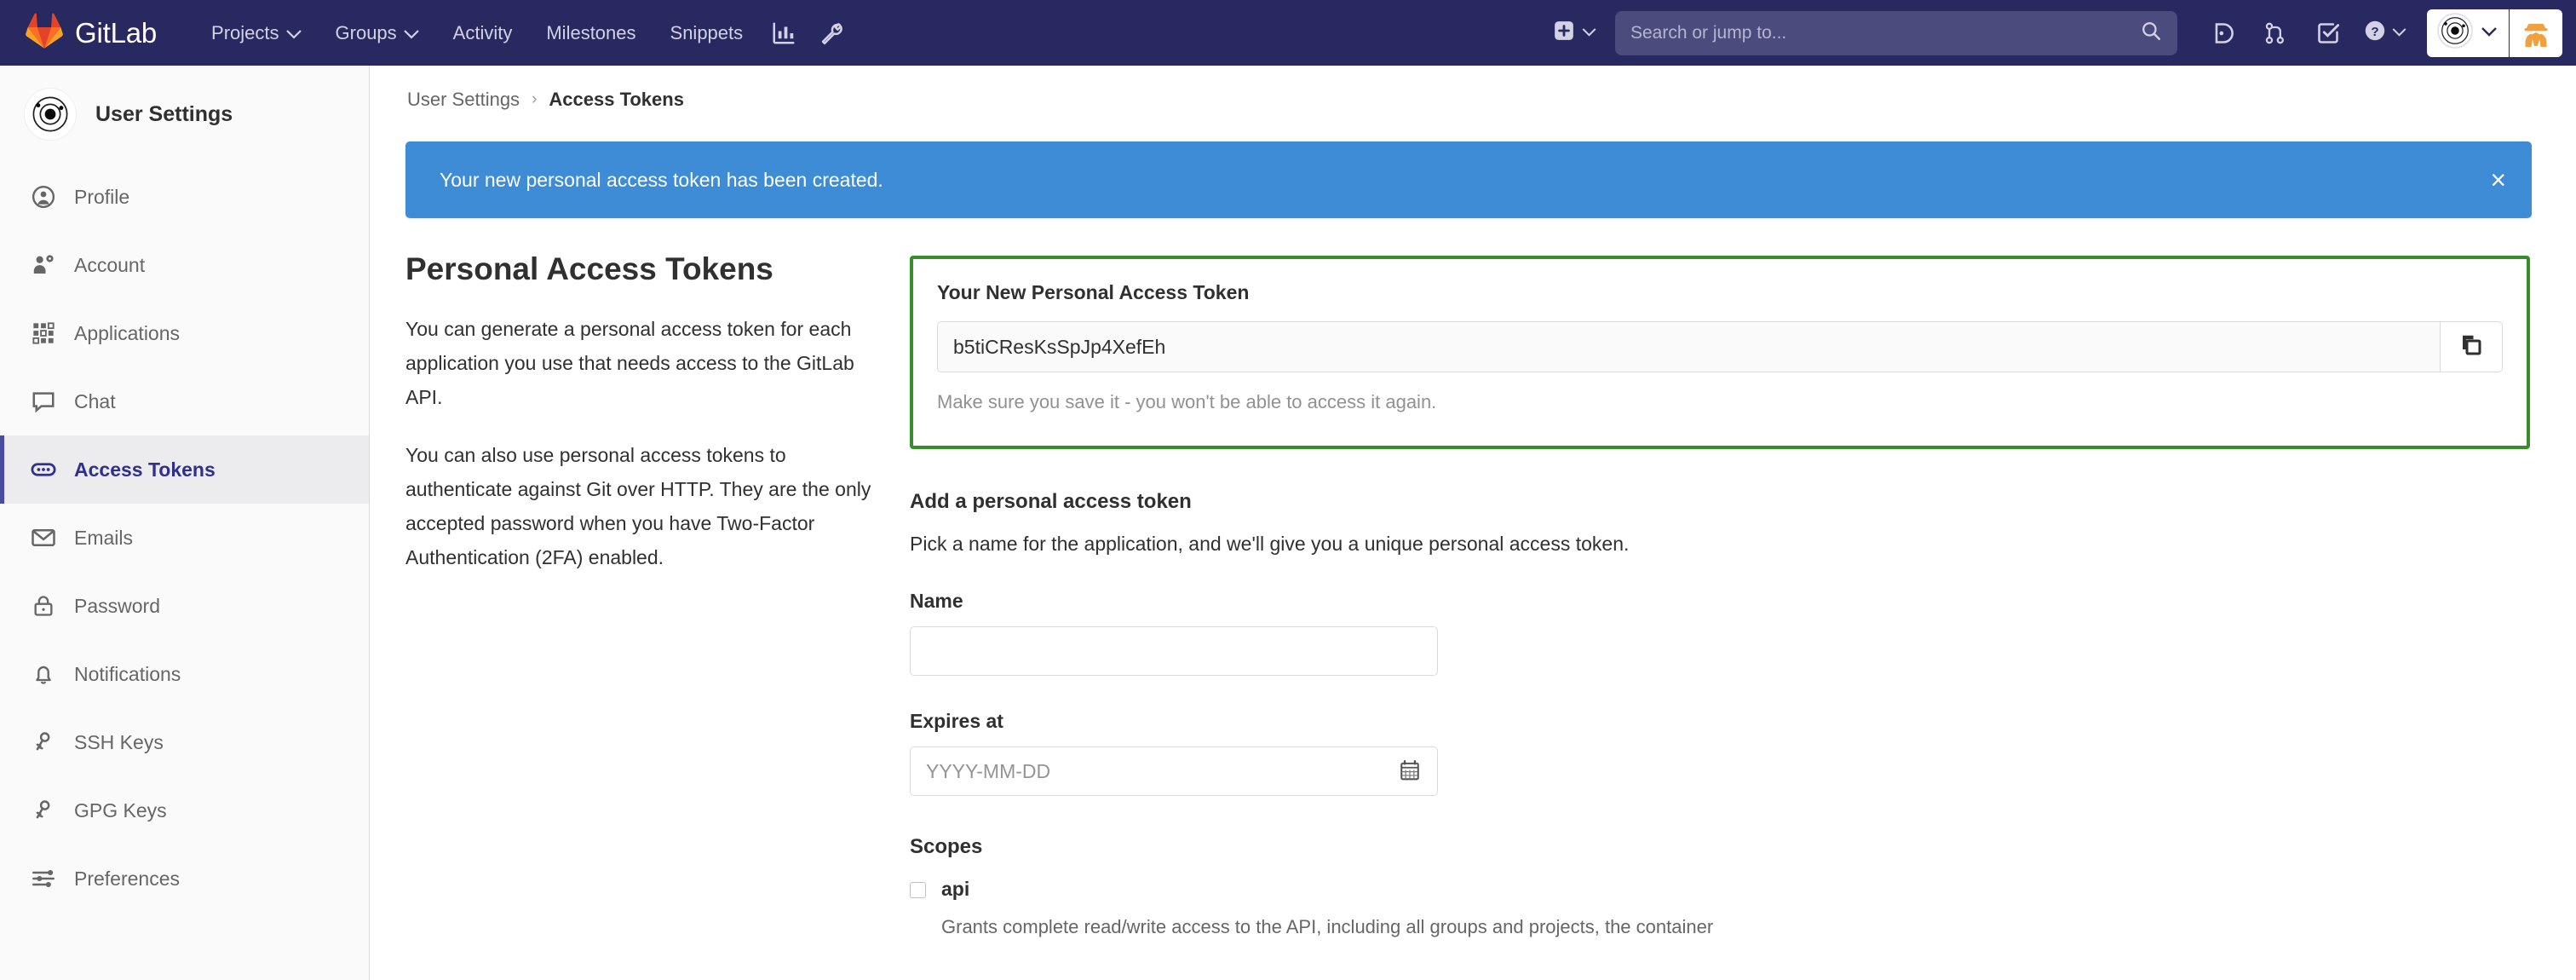 The image size is (2576, 980). What do you see at coordinates (483, 33) in the screenshot?
I see `nav-link-activity: Activity` at bounding box center [483, 33].